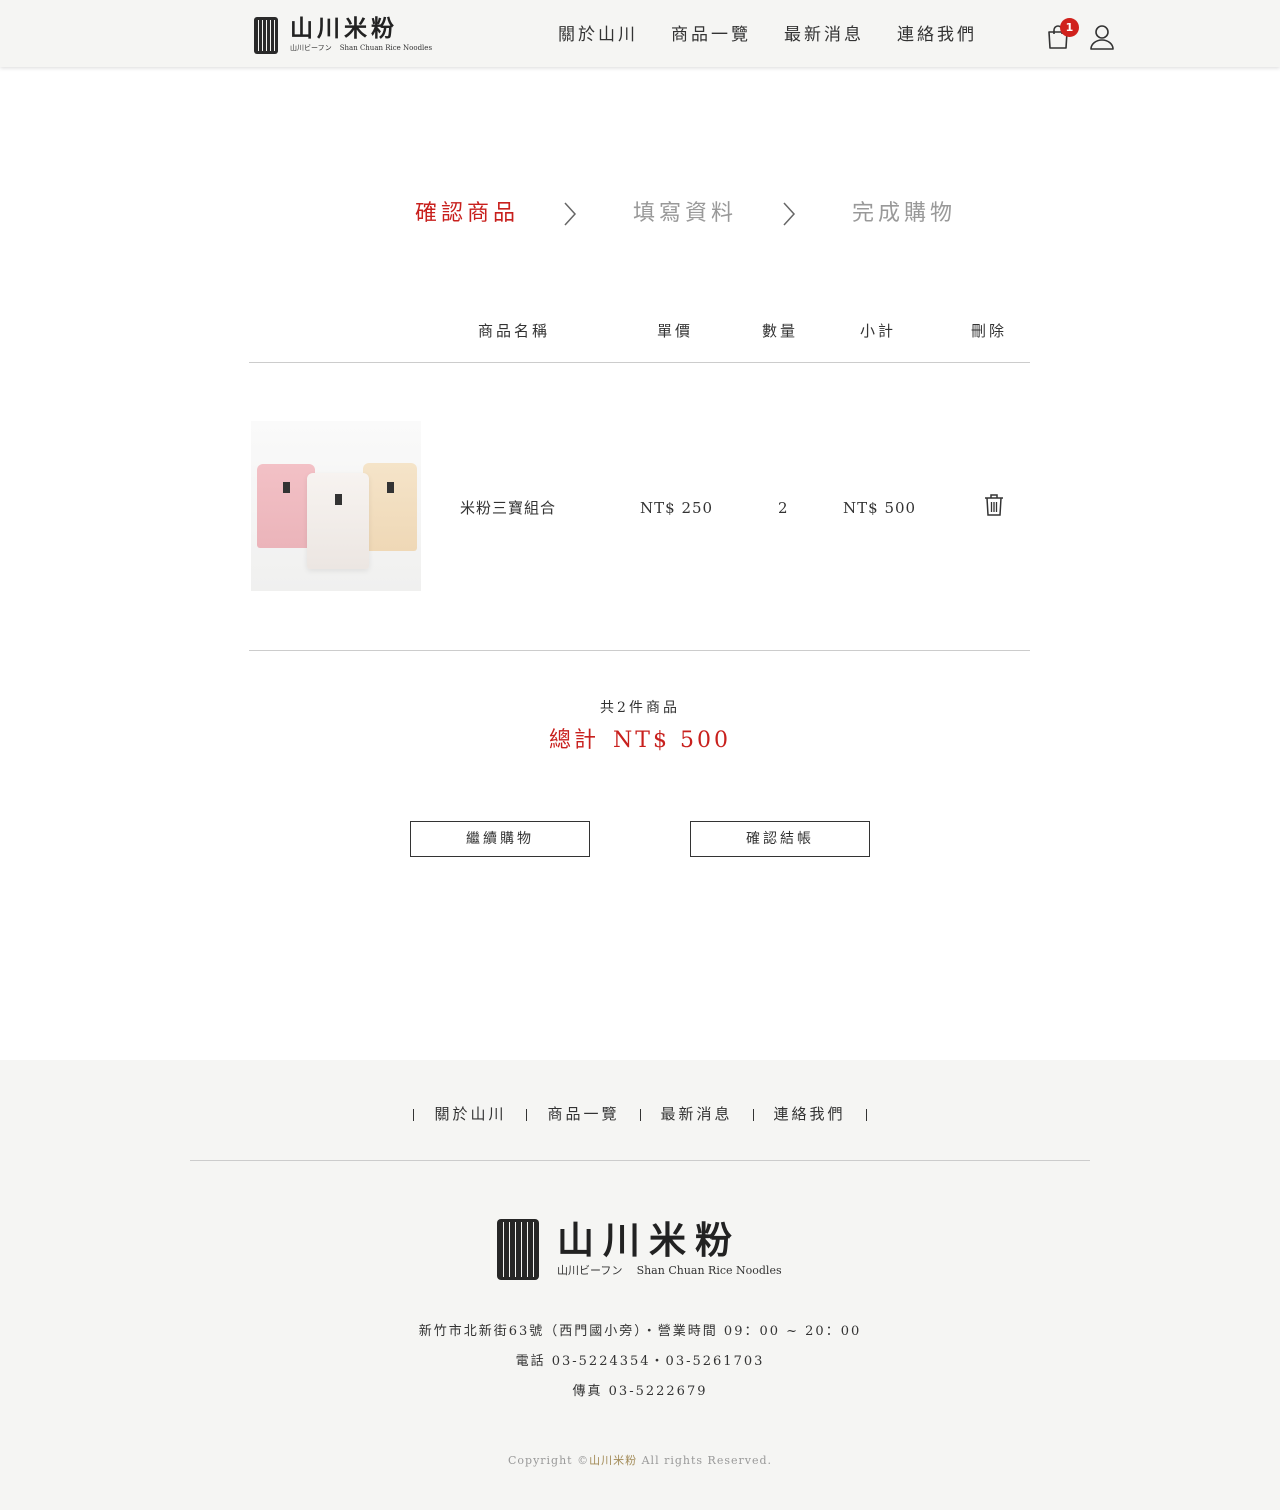 Image resolution: width=1280 pixels, height=1510 pixels. I want to click on copyright-suffix: All rights Reserved., so click(705, 1460).